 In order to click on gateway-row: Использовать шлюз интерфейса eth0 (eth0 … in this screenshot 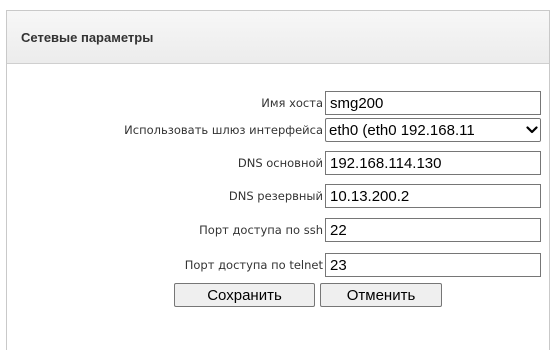, I will do `click(274, 130)`.